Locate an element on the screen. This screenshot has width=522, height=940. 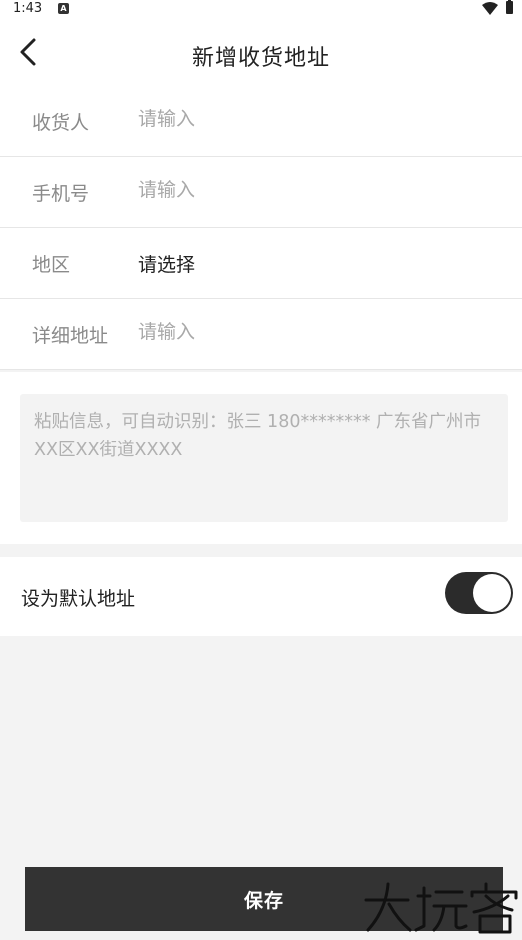
recipient-row: 收货人 is located at coordinates (261, 121).